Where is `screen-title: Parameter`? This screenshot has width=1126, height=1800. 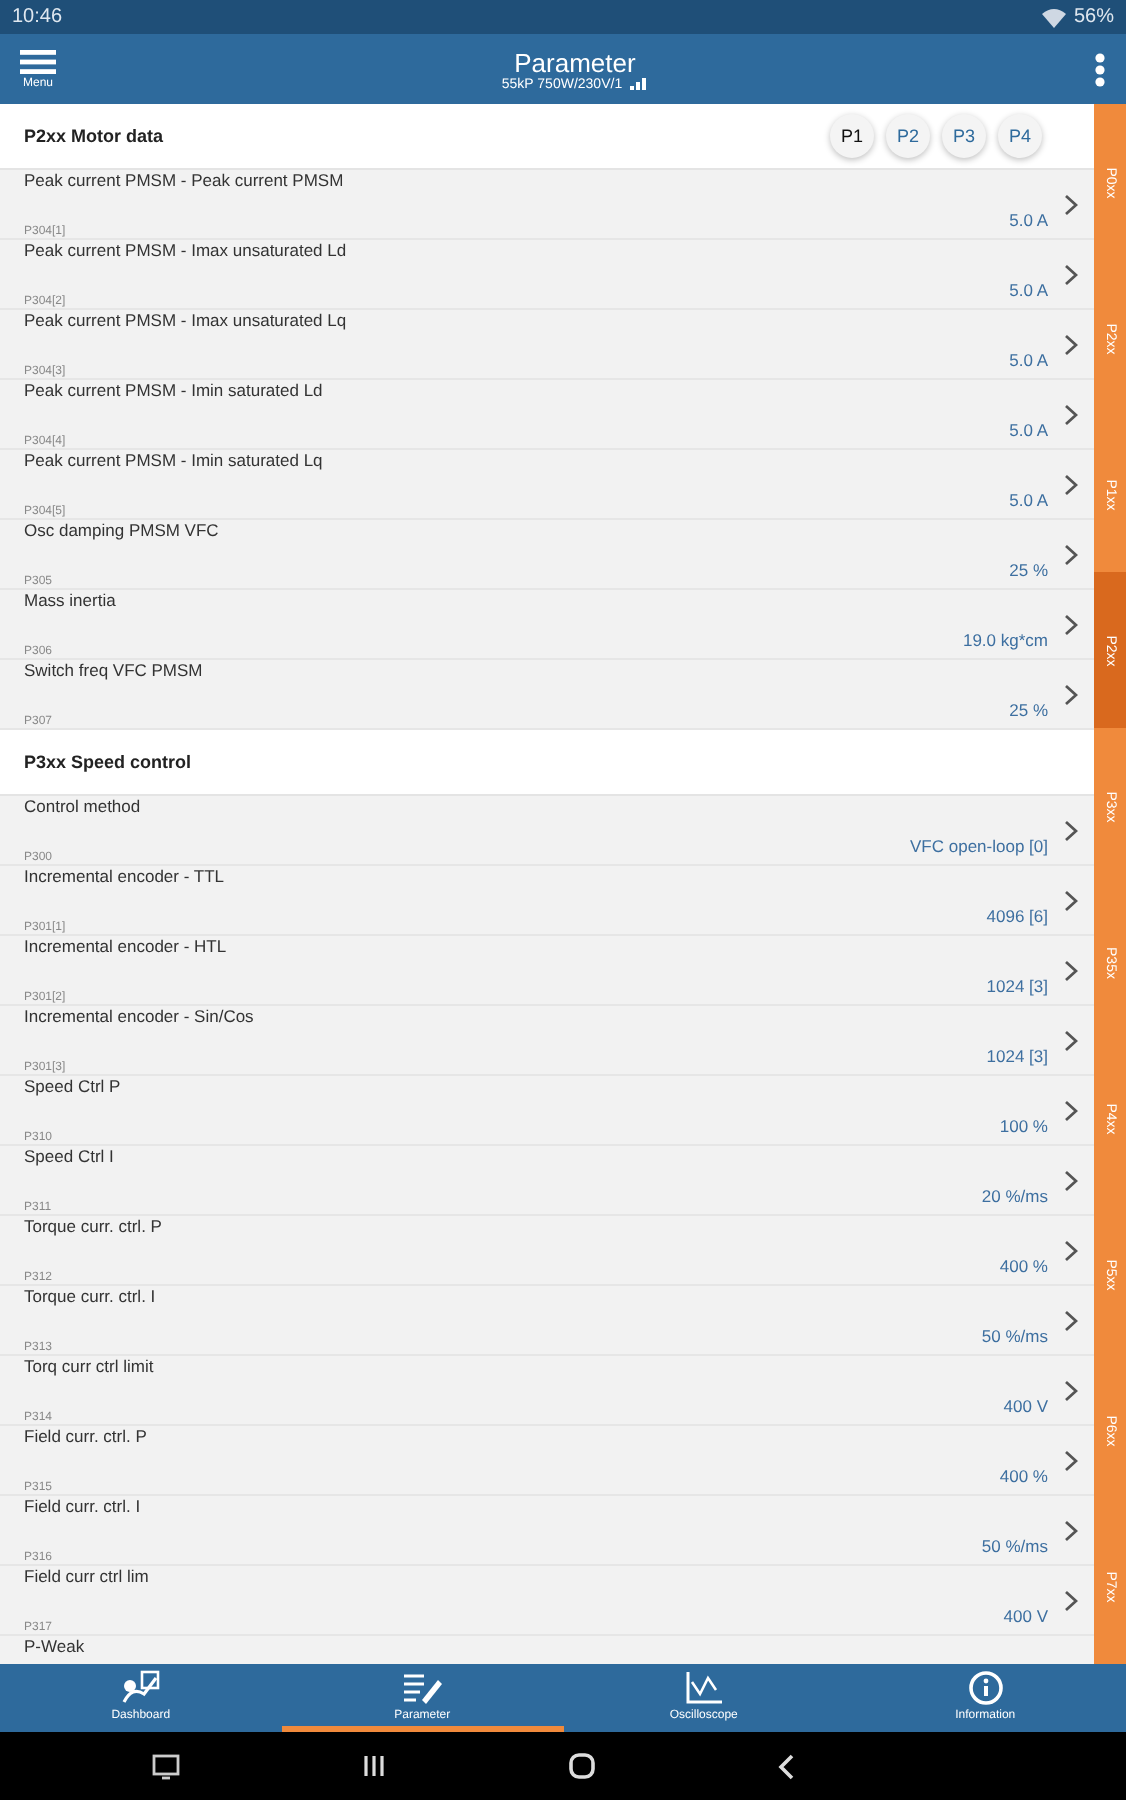 screen-title: Parameter is located at coordinates (575, 62).